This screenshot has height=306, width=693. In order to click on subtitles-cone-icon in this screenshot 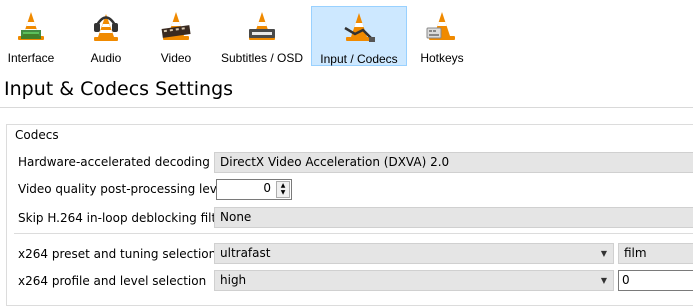, I will do `click(262, 27)`.